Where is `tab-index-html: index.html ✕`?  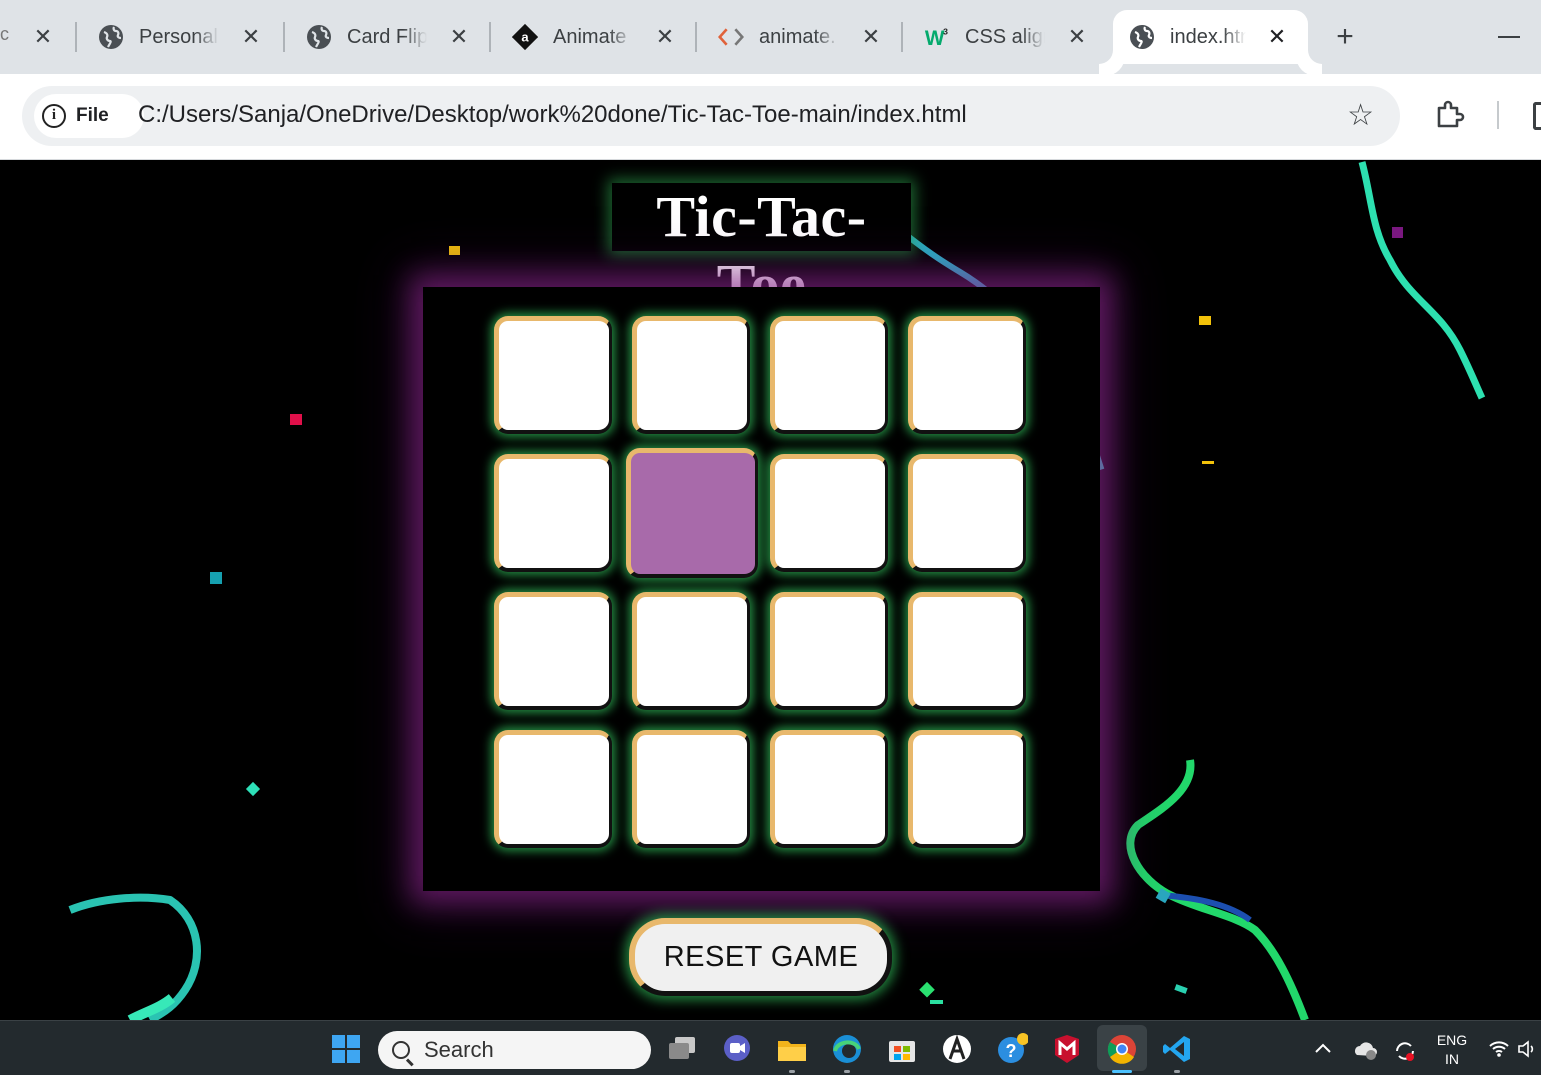
tab-index-html: index.html ✕ is located at coordinates (1210, 37).